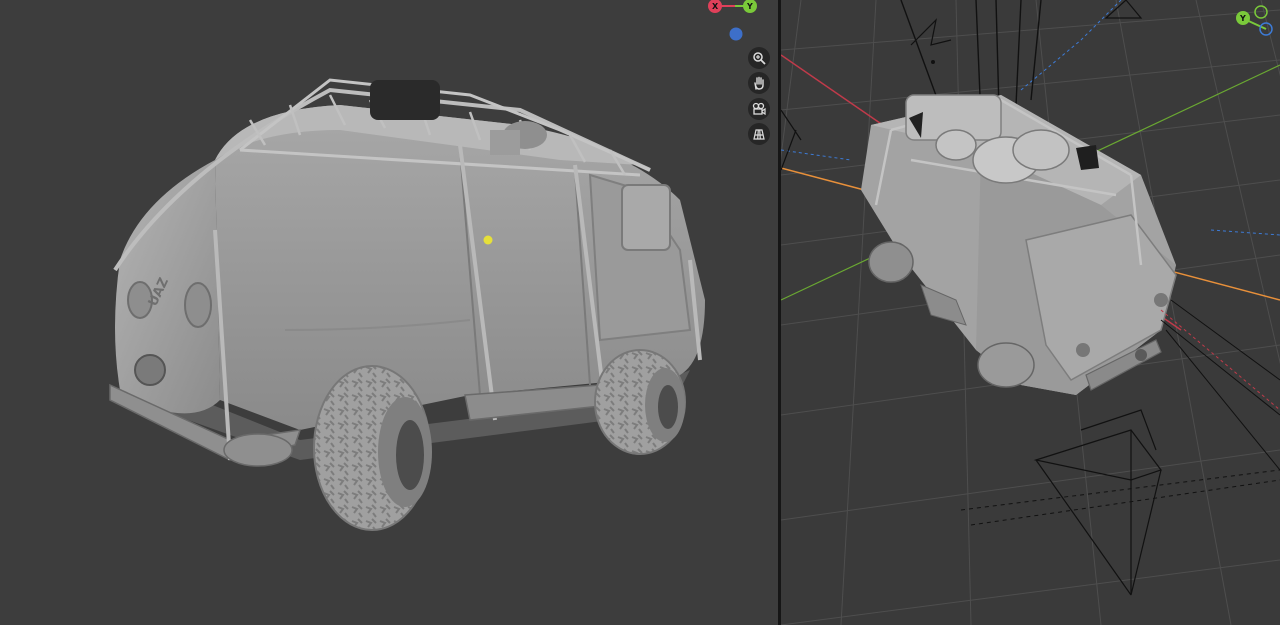  I want to click on ortho-toggle-button, so click(759, 134).